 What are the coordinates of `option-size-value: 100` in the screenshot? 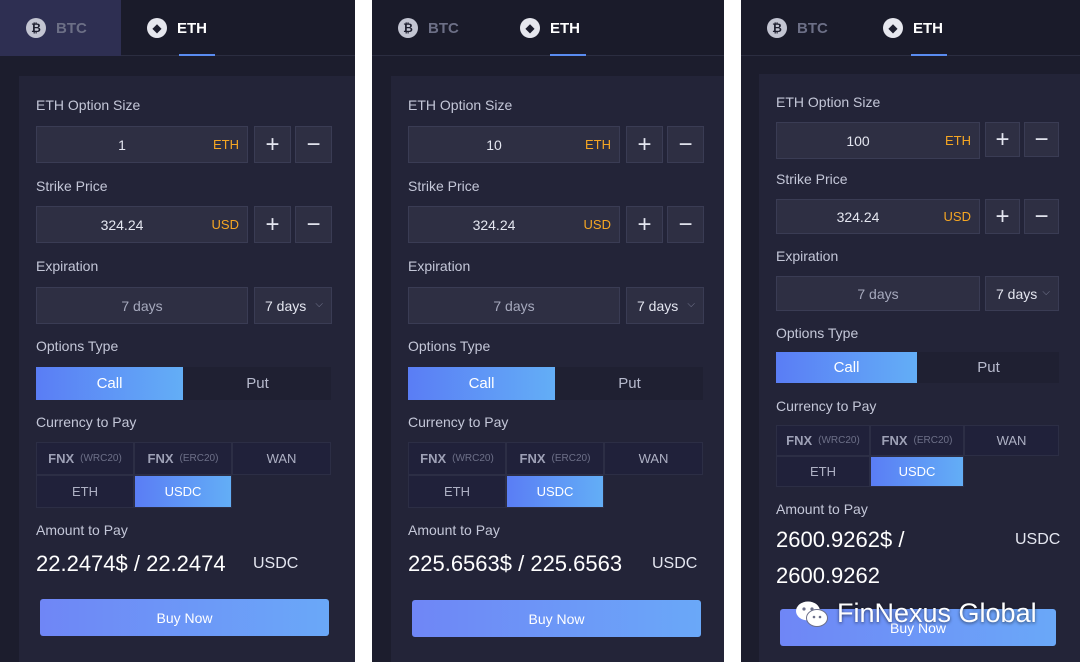 It's located at (858, 140).